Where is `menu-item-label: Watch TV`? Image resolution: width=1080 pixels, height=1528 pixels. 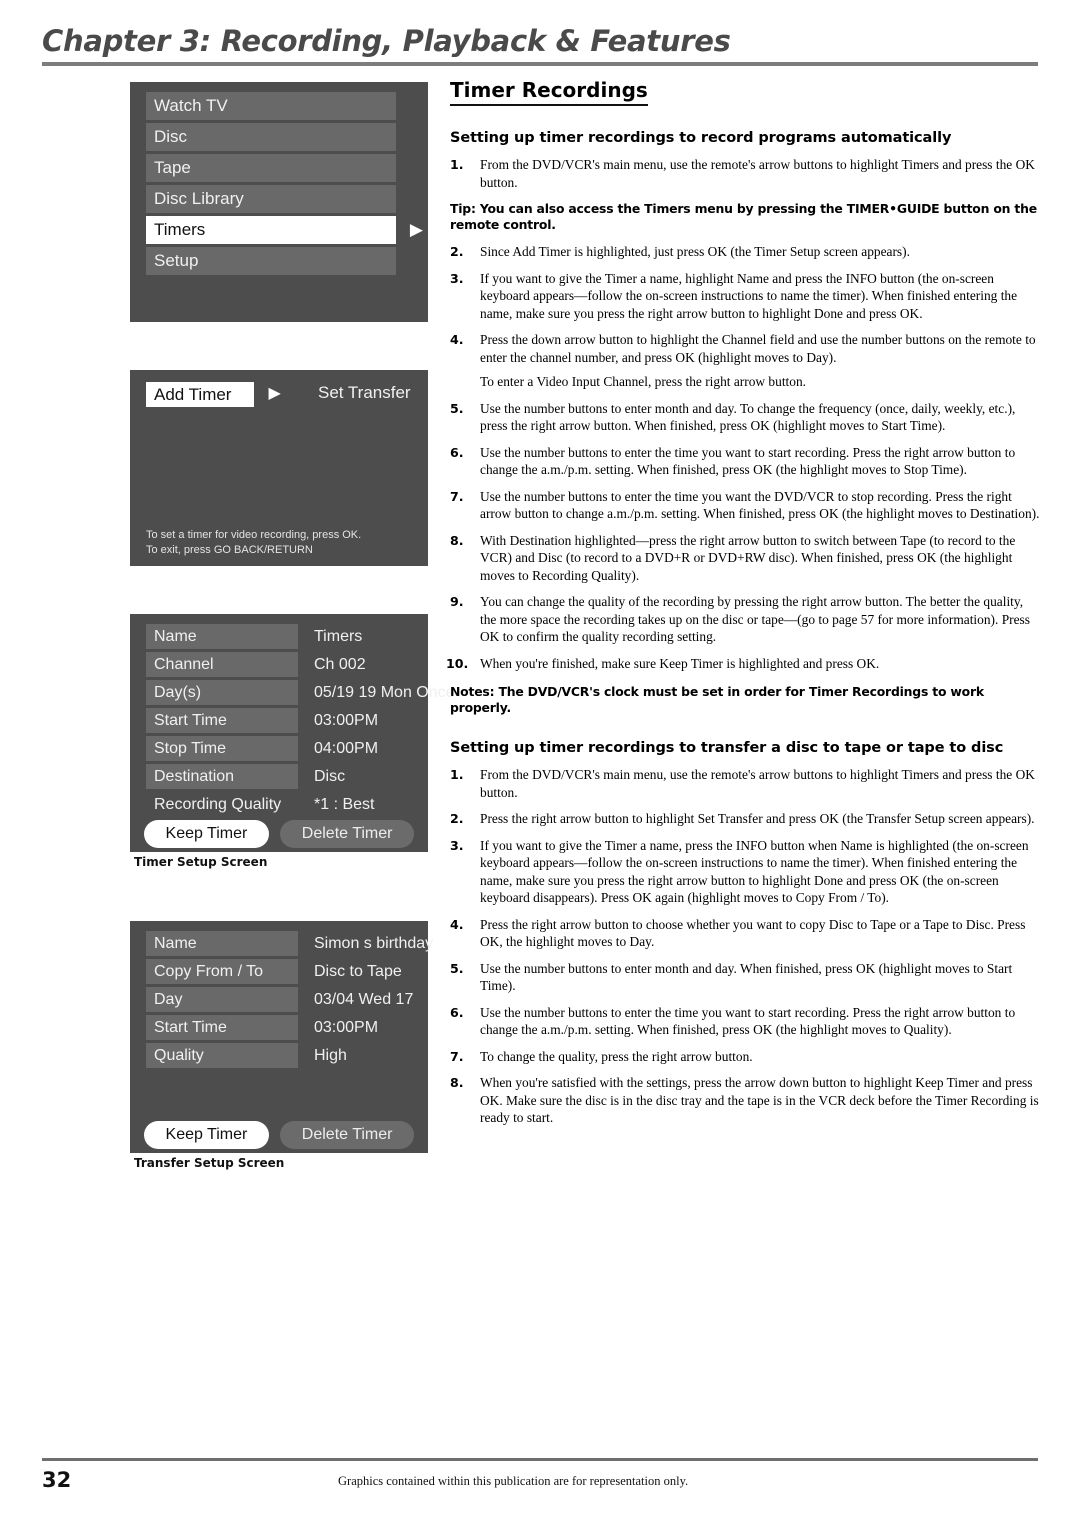 menu-item-label: Watch TV is located at coordinates (191, 105).